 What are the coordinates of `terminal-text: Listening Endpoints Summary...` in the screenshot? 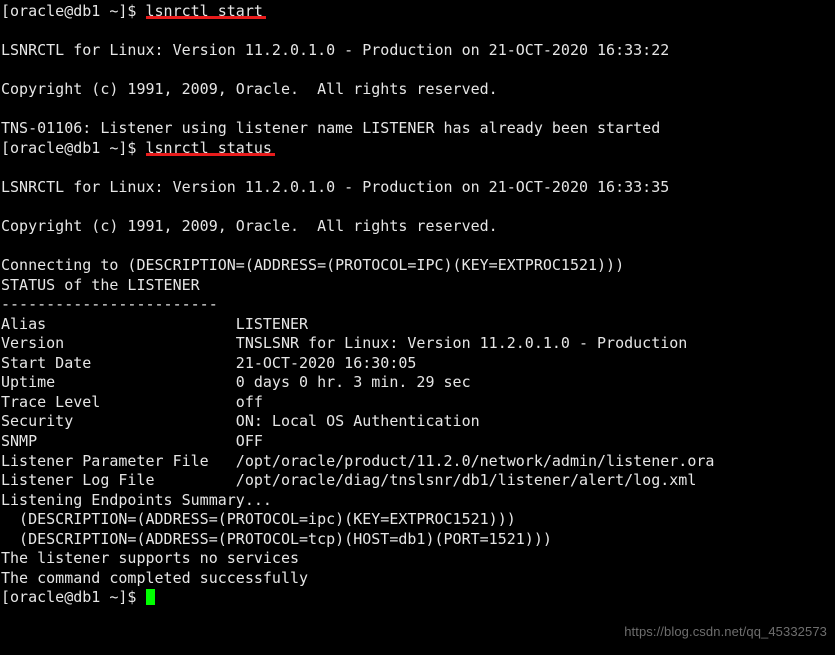 It's located at (136, 499).